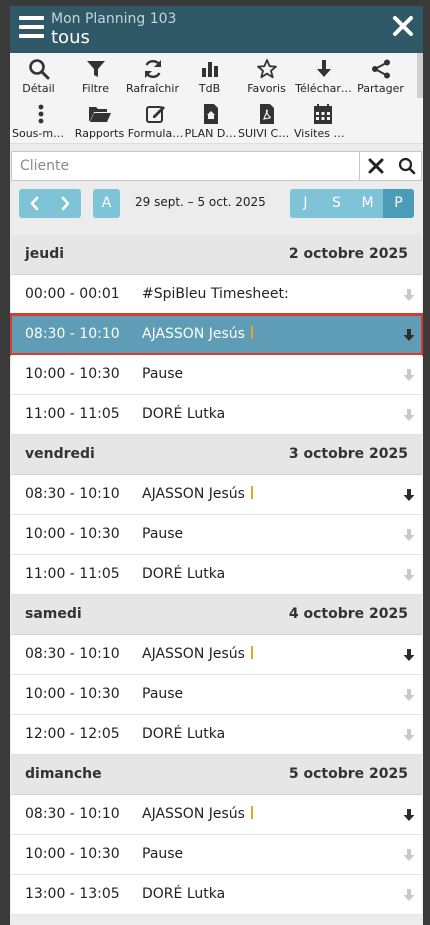  I want to click on previous-button, so click(34, 203).